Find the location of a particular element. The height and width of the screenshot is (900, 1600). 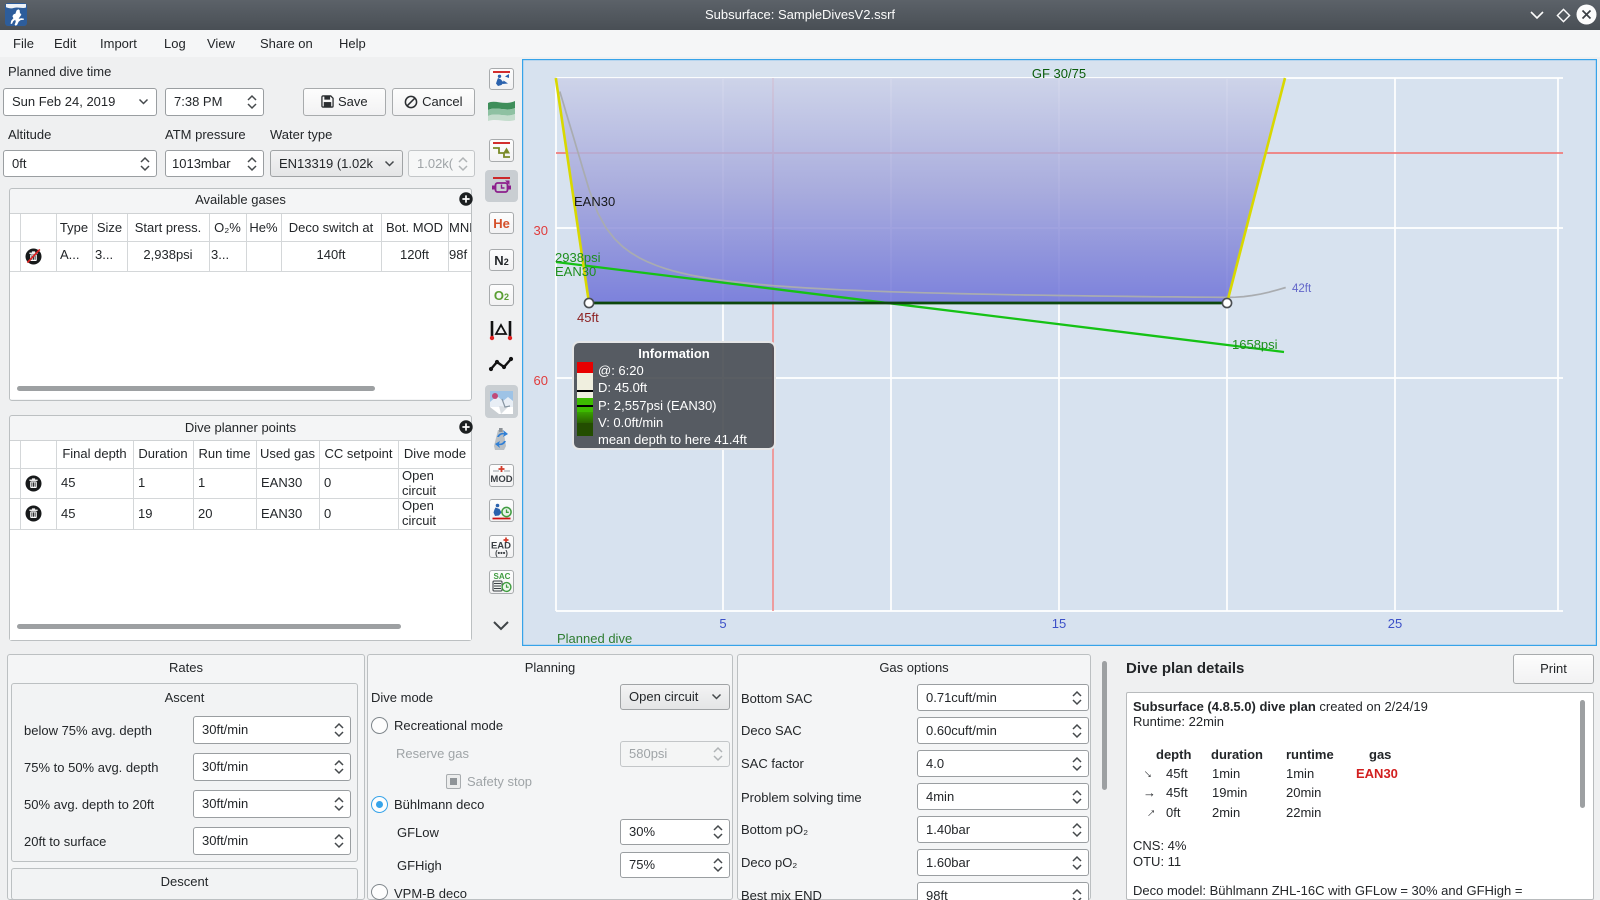

svg-text: 1658psi is located at coordinates (1255, 344).